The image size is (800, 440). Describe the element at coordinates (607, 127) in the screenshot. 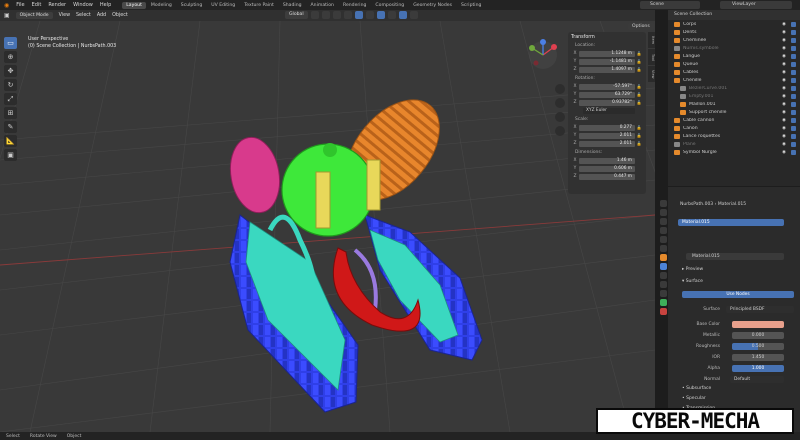

I see `scale-x: 0.277` at that location.